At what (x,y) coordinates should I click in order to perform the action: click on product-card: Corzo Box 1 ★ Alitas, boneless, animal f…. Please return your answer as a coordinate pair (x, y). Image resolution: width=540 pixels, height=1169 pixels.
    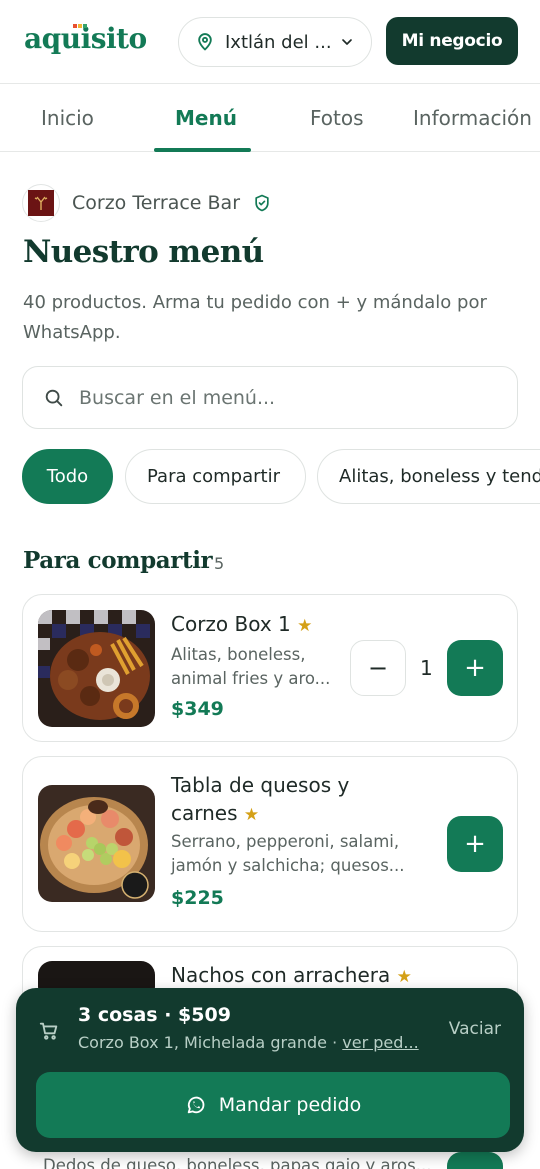
    Looking at the image, I should click on (270, 668).